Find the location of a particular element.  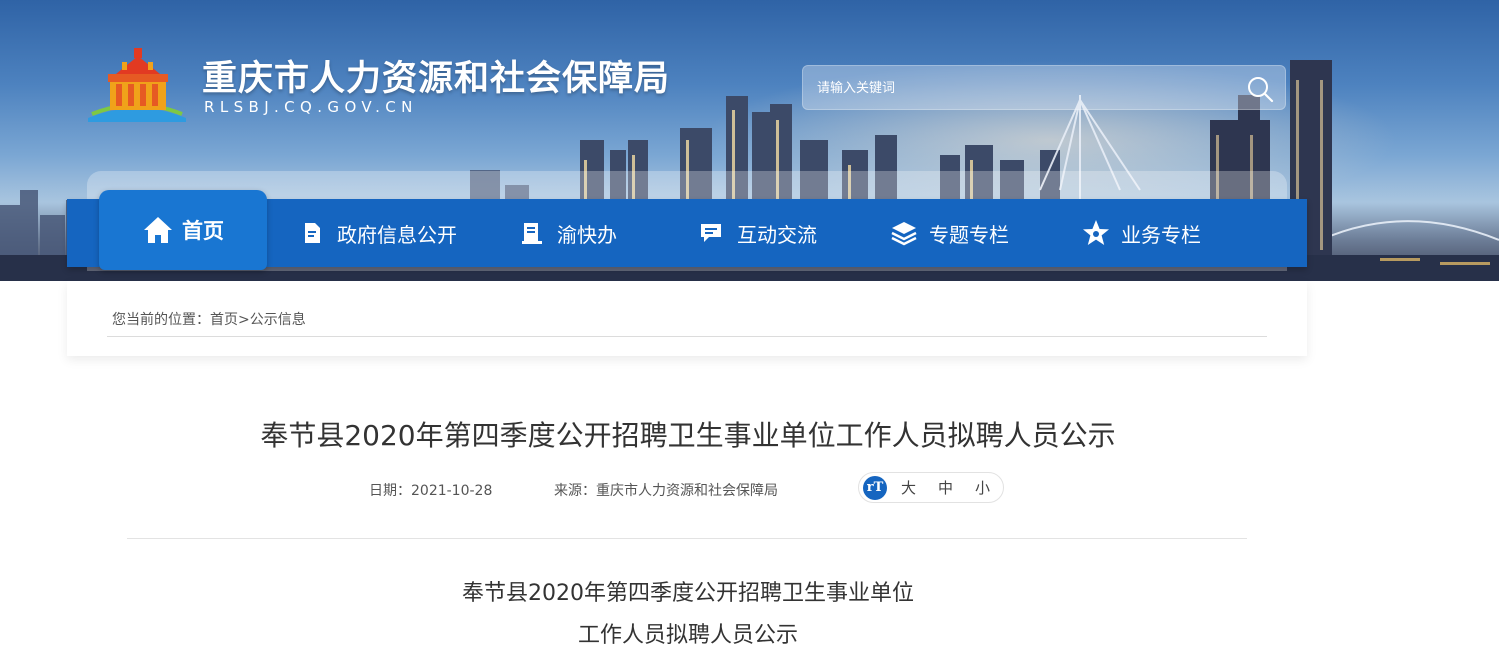

font-size-medium: 中 is located at coordinates (945, 487).